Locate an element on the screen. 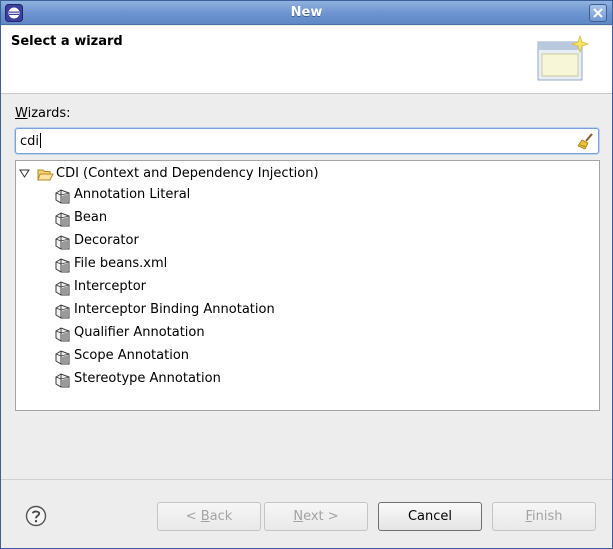 This screenshot has width=613, height=549. back-button: < Back is located at coordinates (209, 516).